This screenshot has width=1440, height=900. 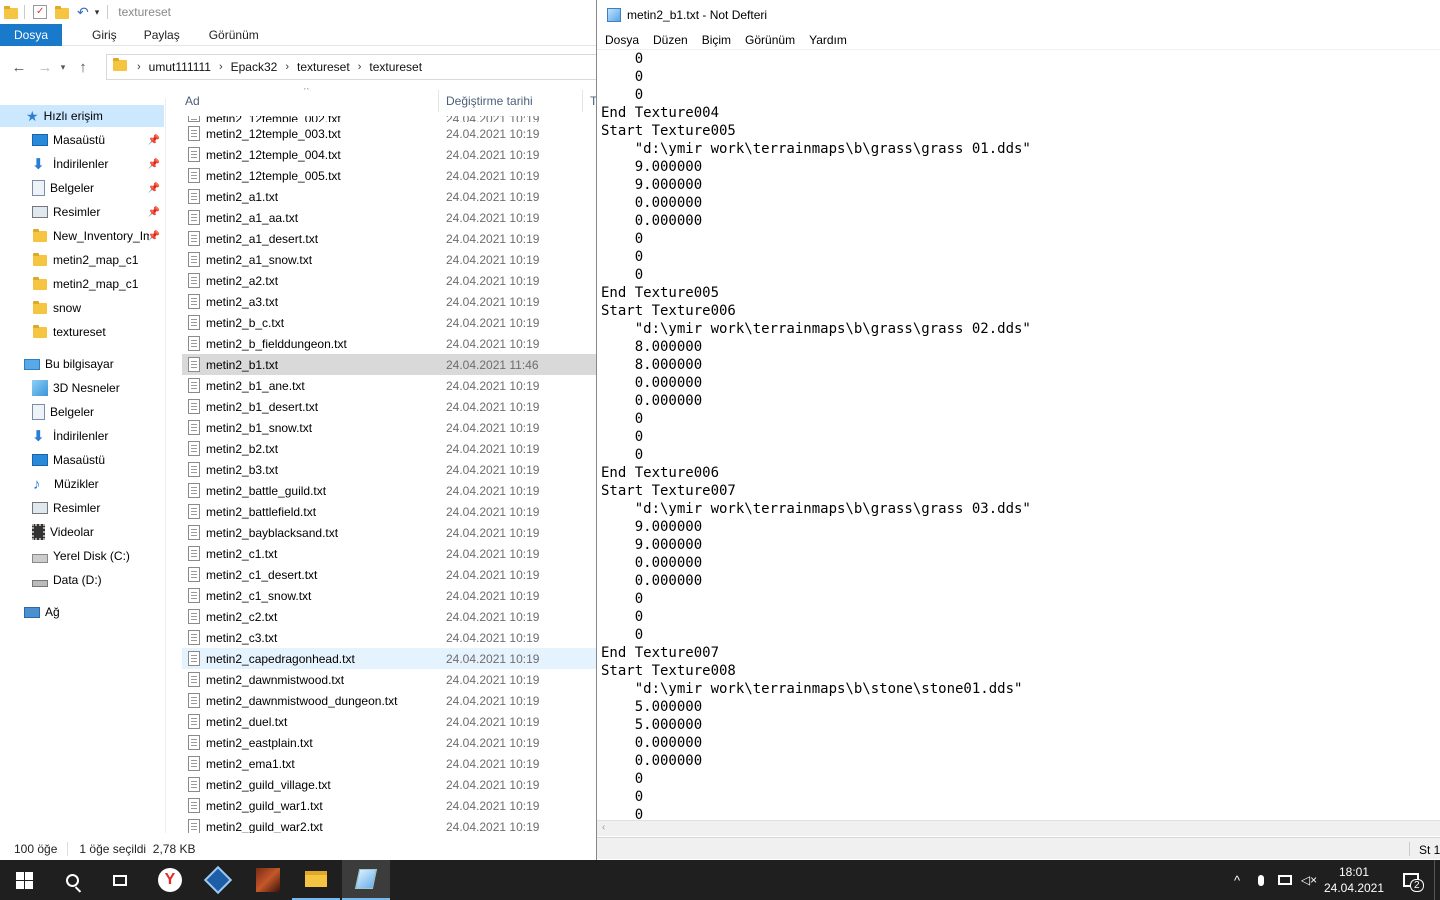 I want to click on nav-music: ♪ Müzikler, so click(x=82, y=484).